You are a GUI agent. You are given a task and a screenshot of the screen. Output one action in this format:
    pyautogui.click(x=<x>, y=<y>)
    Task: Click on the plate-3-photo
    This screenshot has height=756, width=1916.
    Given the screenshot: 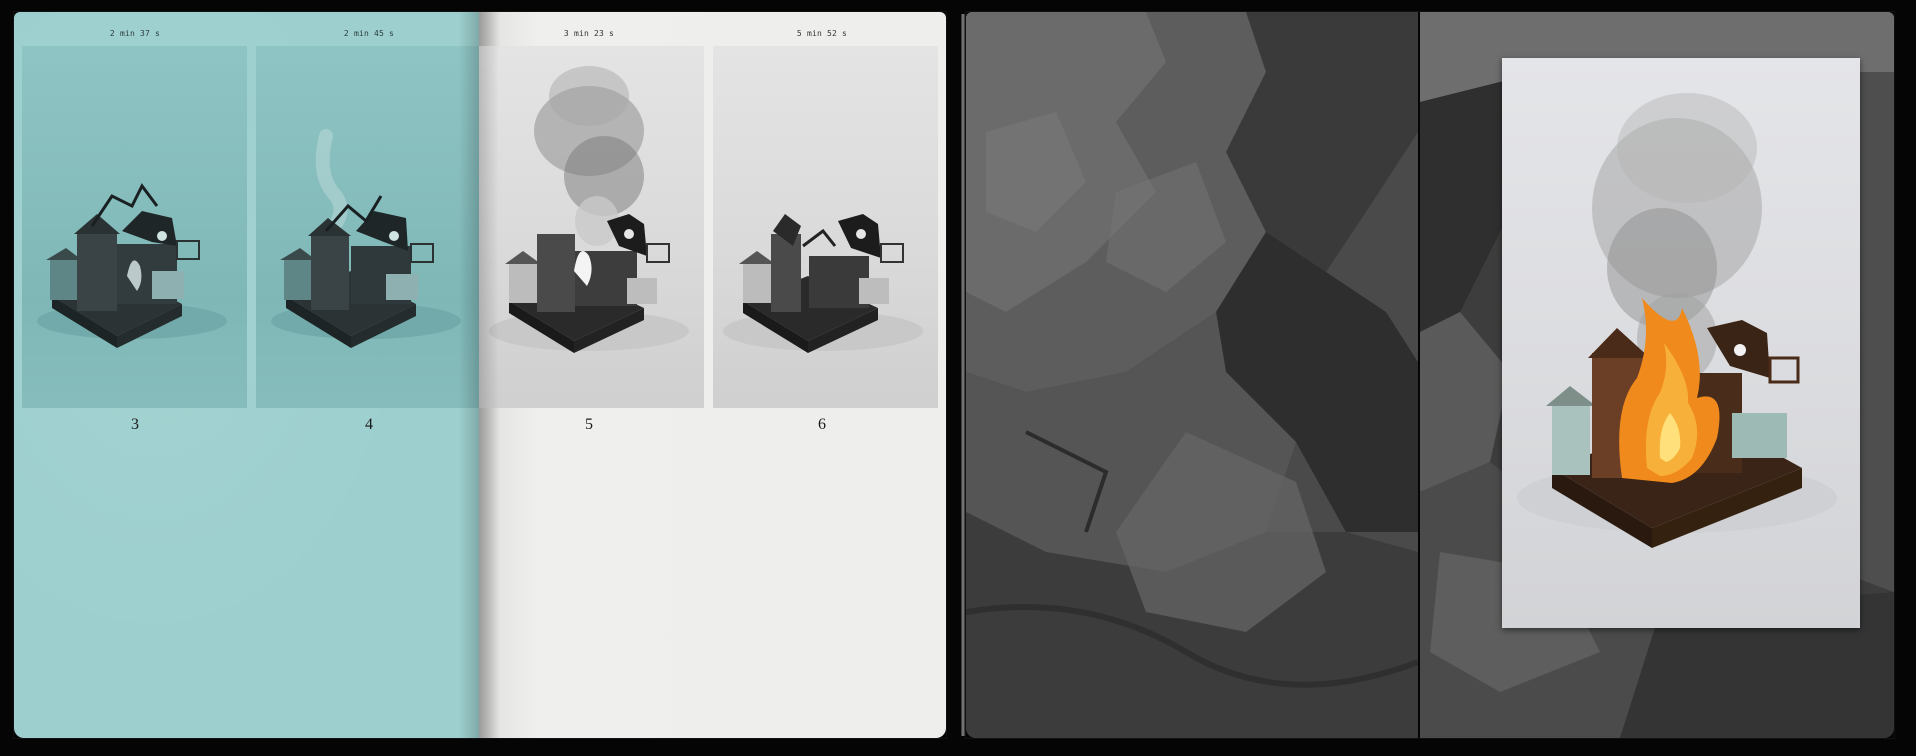 What is the action you would take?
    pyautogui.click(x=134, y=227)
    